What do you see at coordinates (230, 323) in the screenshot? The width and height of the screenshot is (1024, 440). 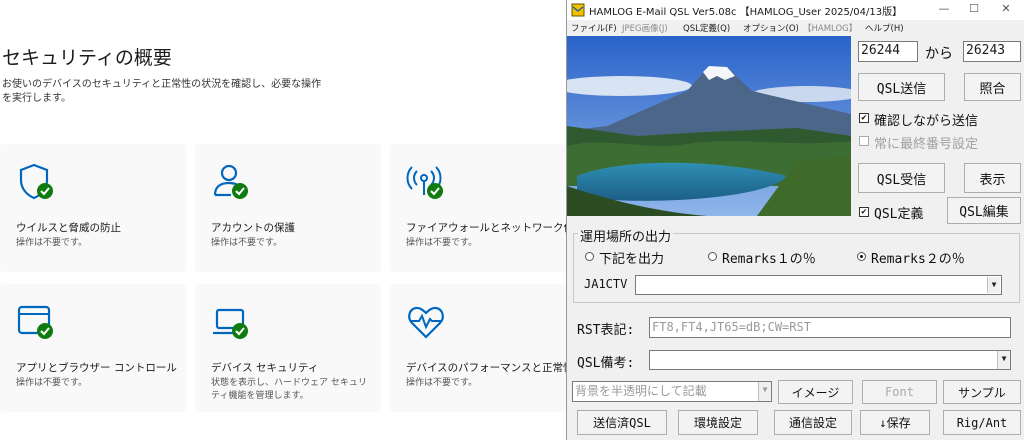 I see `laptop-check-icon` at bounding box center [230, 323].